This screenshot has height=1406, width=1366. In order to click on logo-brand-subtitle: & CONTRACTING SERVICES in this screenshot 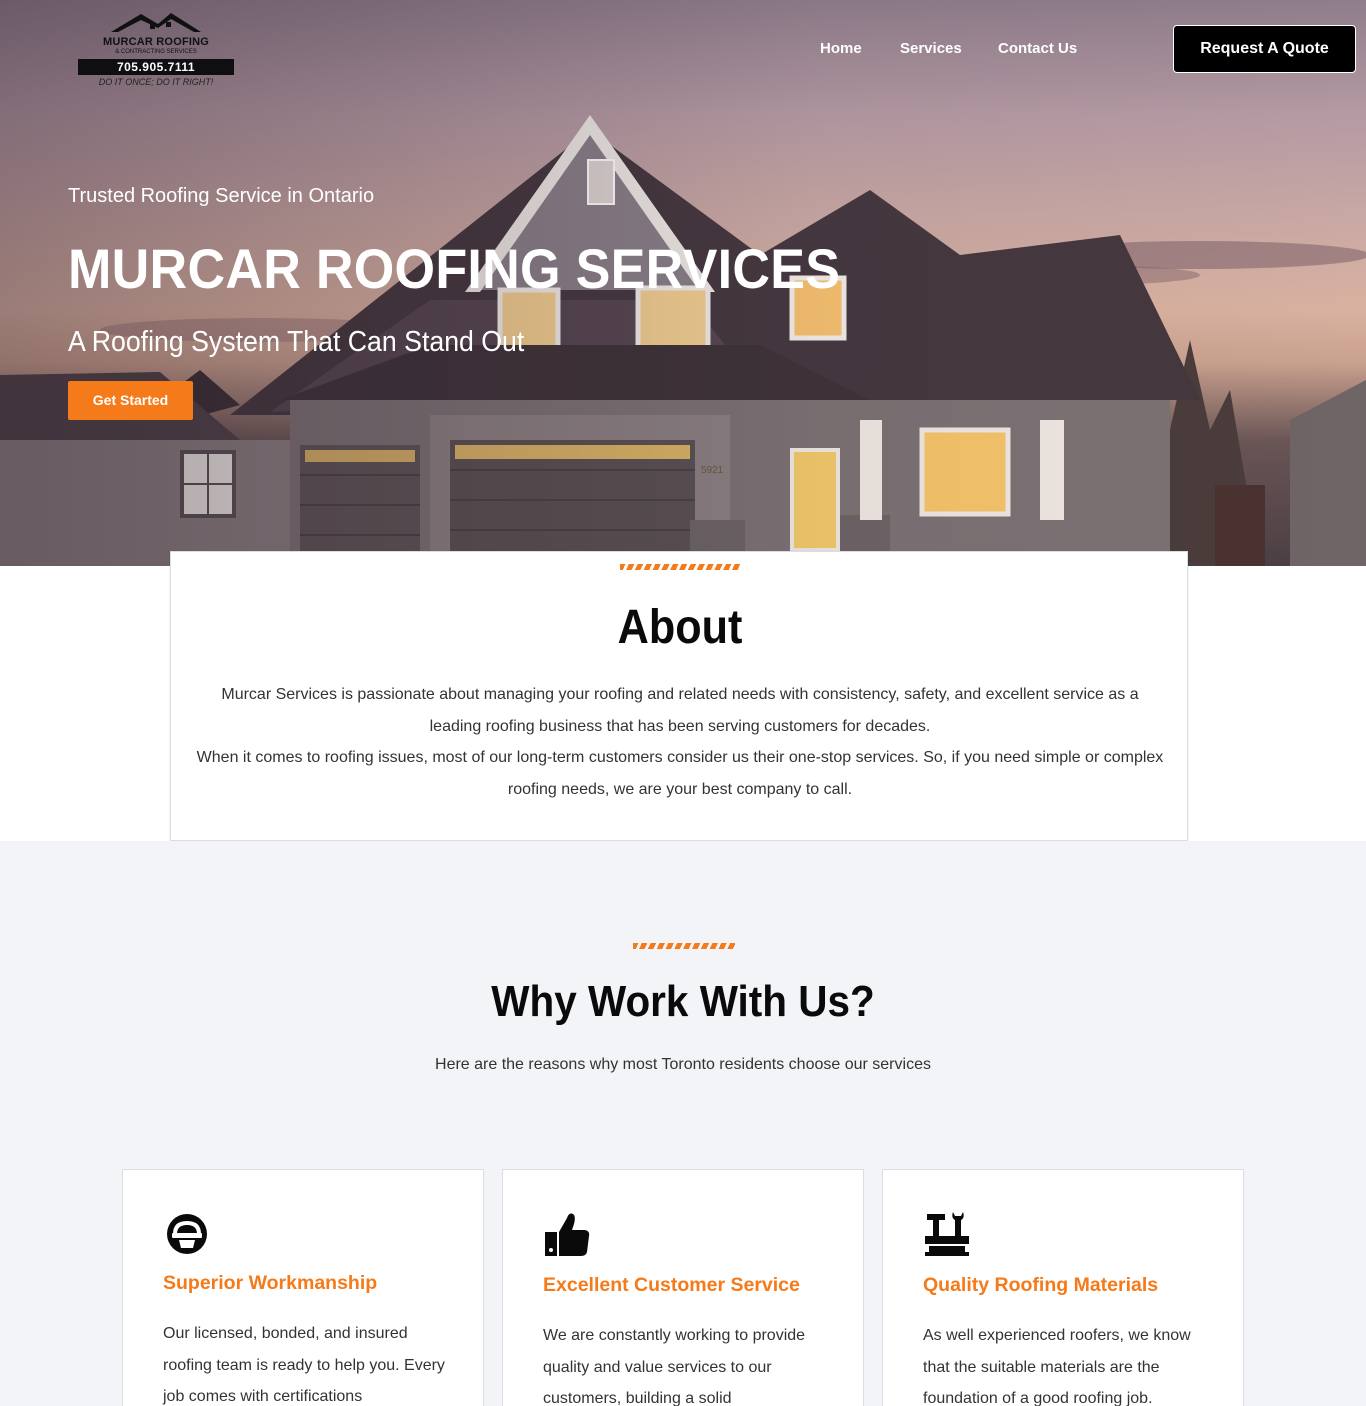, I will do `click(156, 52)`.